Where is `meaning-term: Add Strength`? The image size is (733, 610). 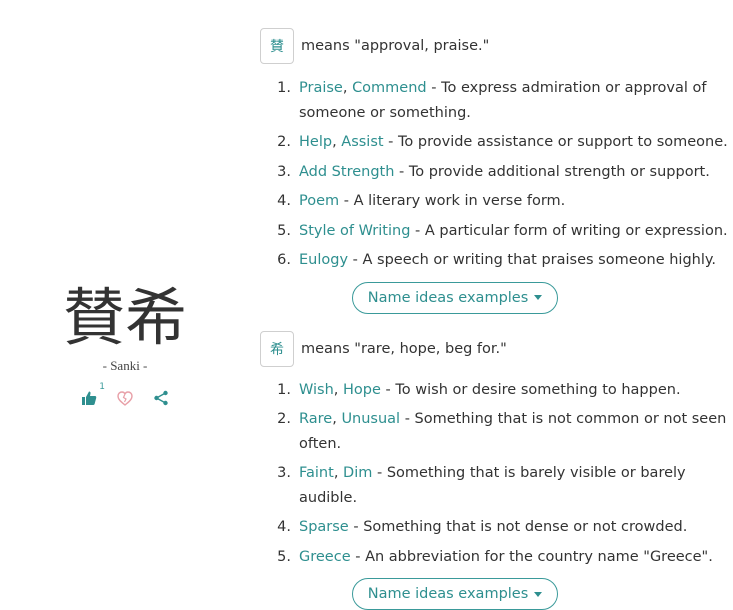
meaning-term: Add Strength is located at coordinates (346, 172).